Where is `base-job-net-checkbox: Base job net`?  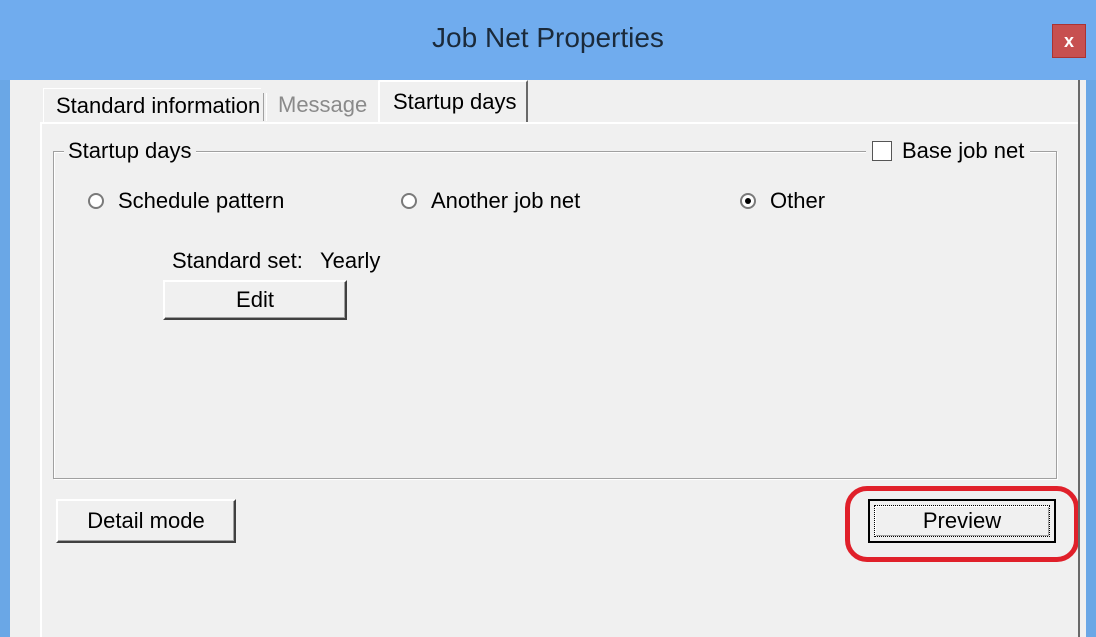
base-job-net-checkbox: Base job net is located at coordinates (948, 151).